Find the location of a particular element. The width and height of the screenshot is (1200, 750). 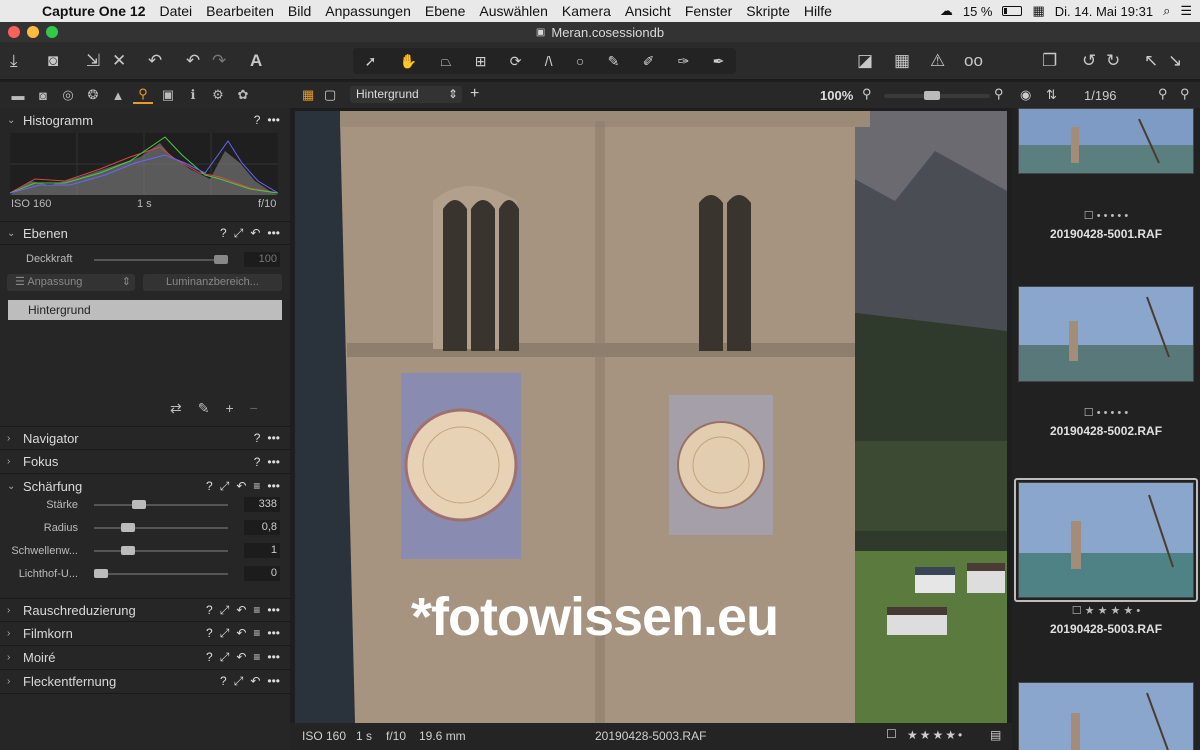

tab-lens-icon: ◎ is located at coordinates (68, 95).